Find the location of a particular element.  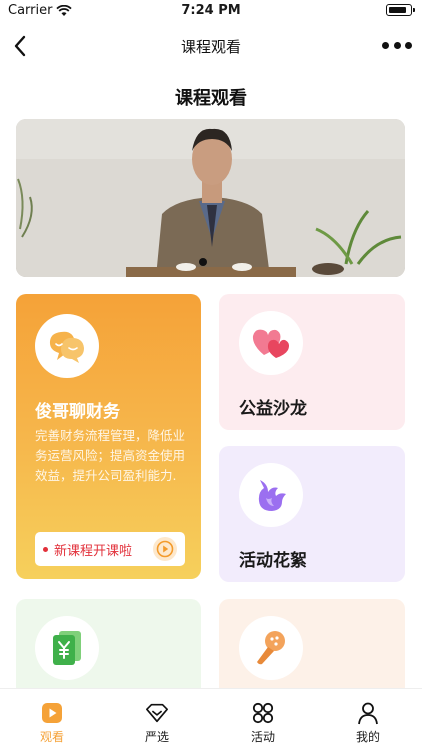

nav-title: 课程观看 is located at coordinates (210, 47).